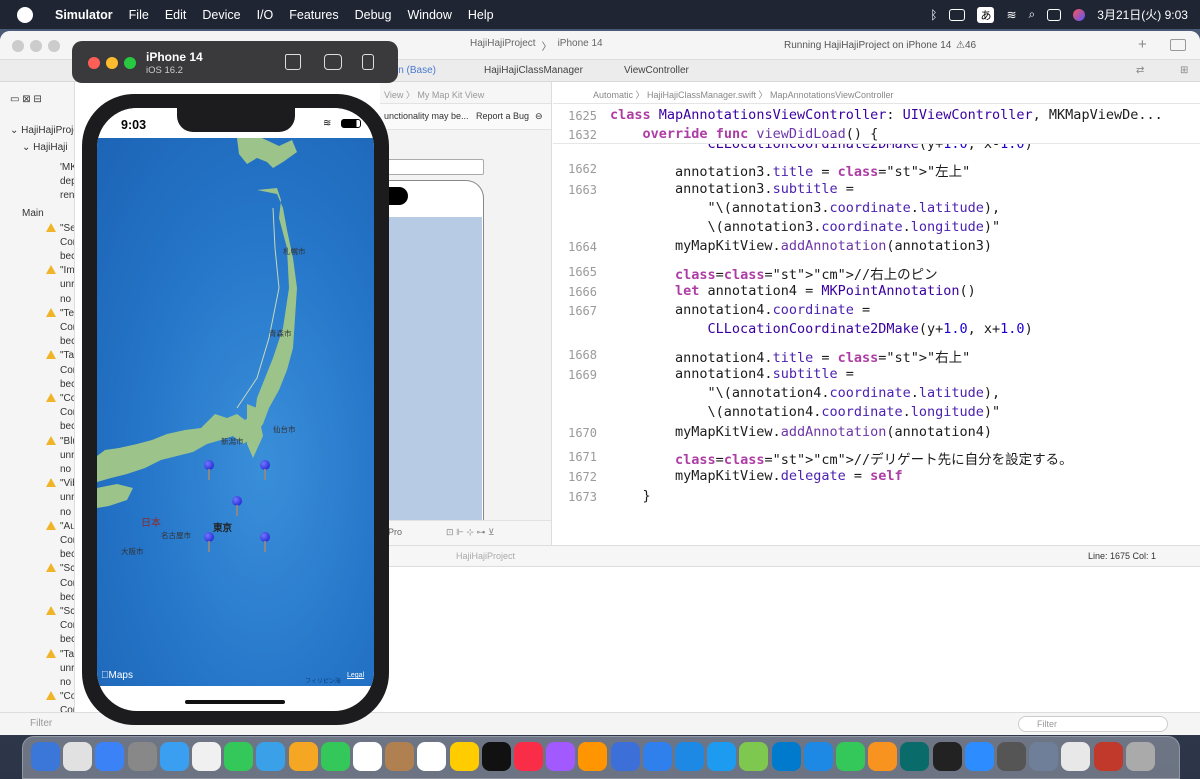  Describe the element at coordinates (26, 99) in the screenshot. I see `folder-icon: ▭ ⊠ ⊟` at that location.